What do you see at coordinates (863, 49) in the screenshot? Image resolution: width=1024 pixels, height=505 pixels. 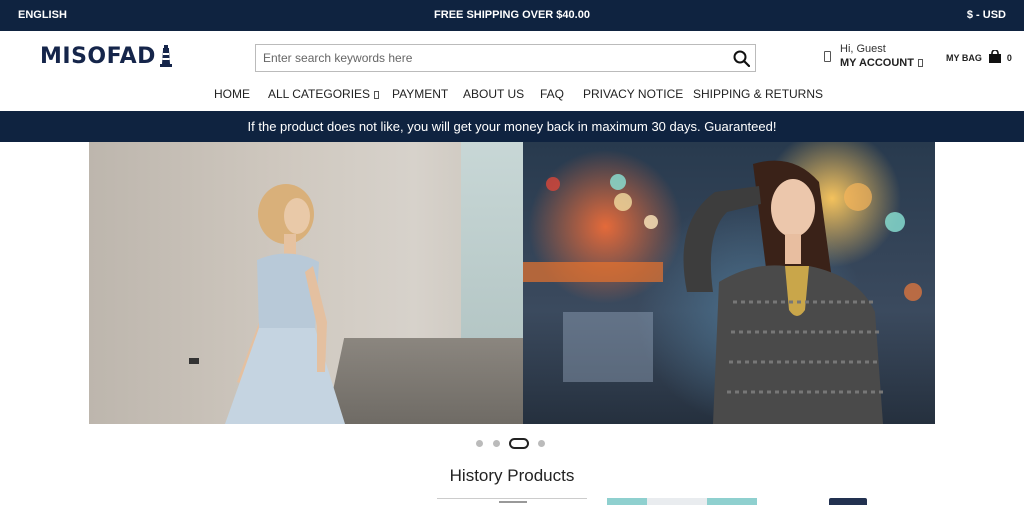 I see `account-greeting: Hi, Guest` at bounding box center [863, 49].